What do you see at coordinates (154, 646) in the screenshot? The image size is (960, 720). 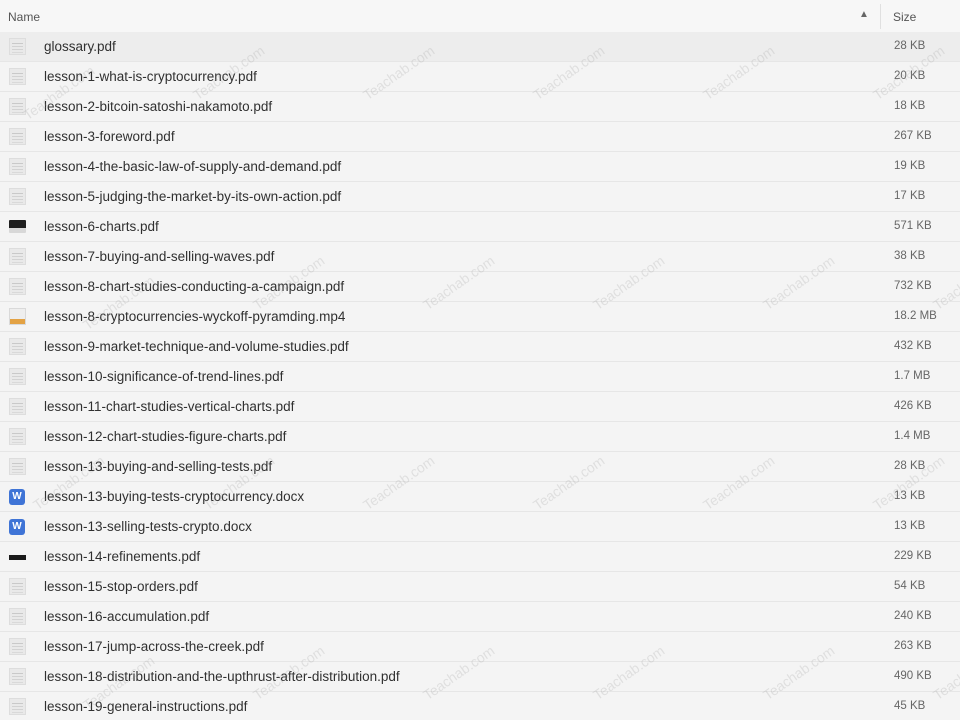 I see `file-name: lesson-17-jump-across-the-creek.pdf` at bounding box center [154, 646].